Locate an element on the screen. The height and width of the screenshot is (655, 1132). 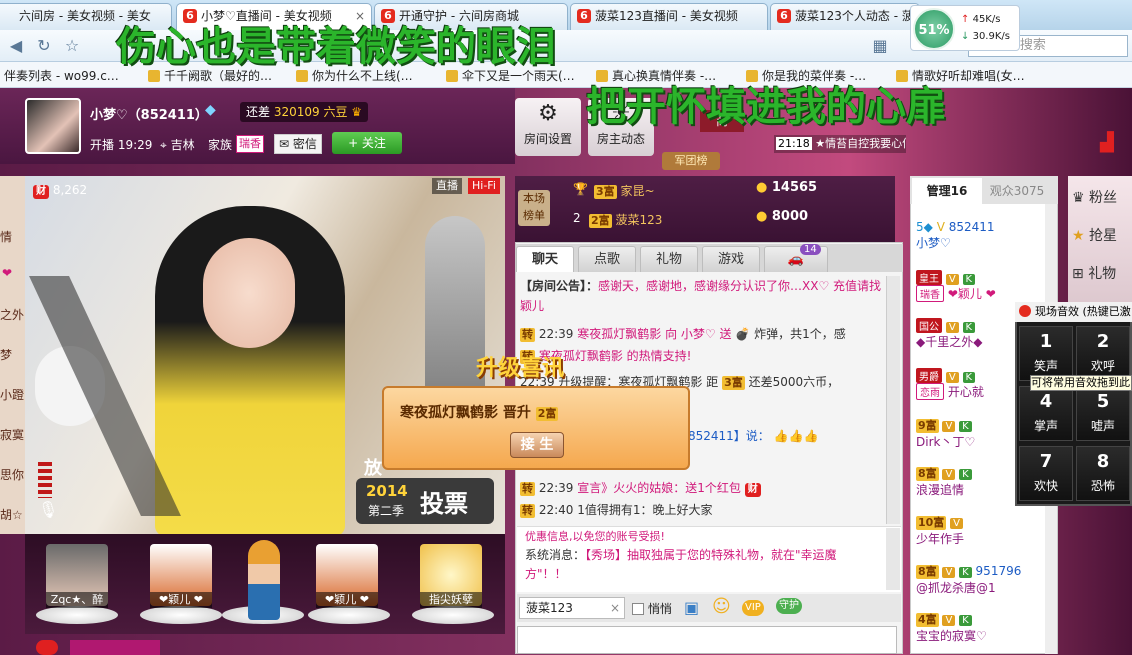
tab-songs: 点歌 is located at coordinates (607, 259).